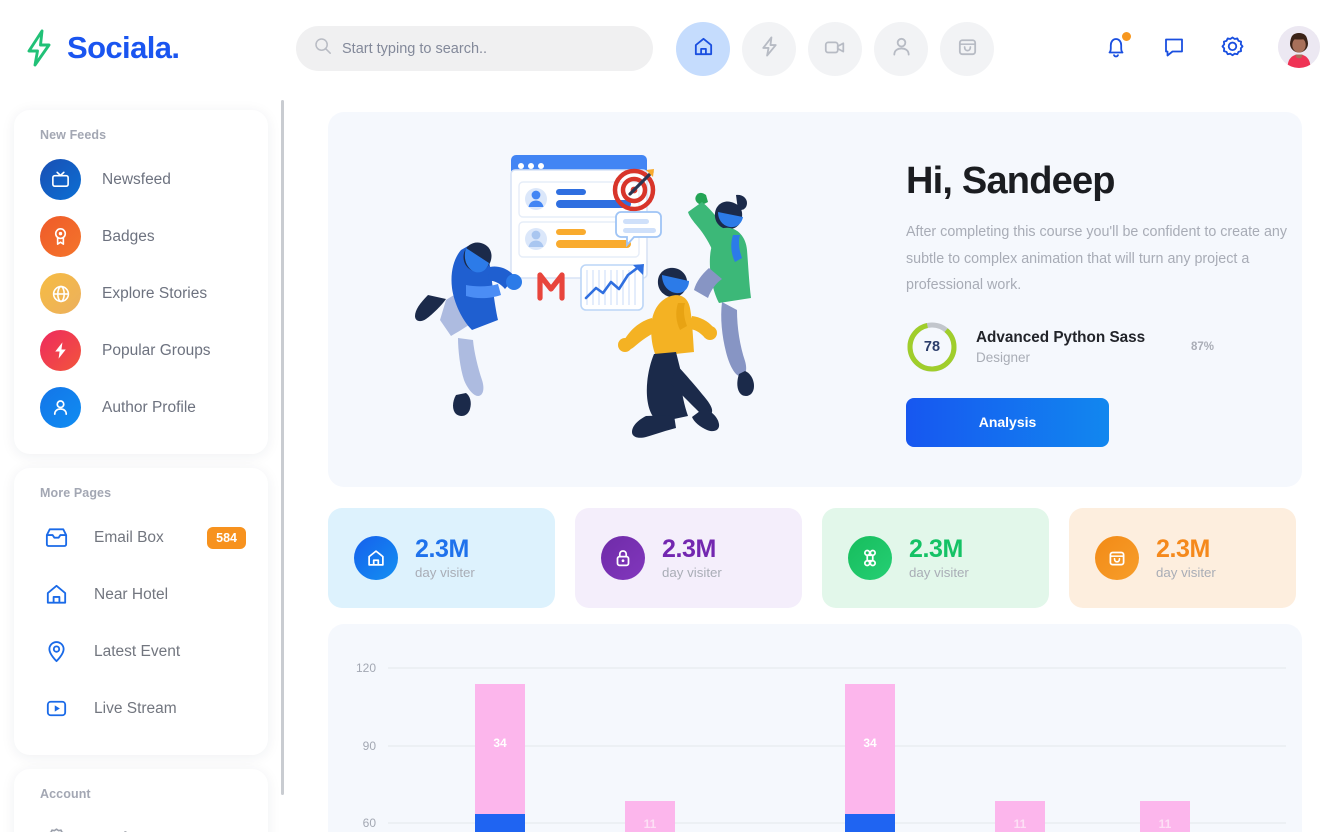 The image size is (1342, 832). What do you see at coordinates (870, 743) in the screenshot?
I see `bar-label: 34` at bounding box center [870, 743].